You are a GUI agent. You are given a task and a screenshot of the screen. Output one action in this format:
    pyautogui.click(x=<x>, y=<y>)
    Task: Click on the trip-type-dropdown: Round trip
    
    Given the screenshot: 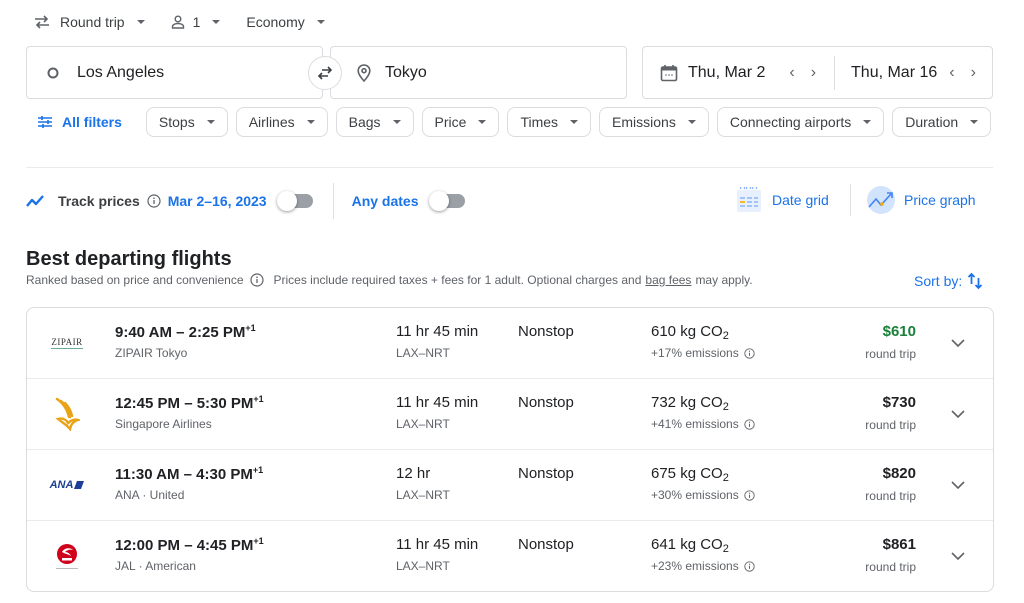 What is the action you would take?
    pyautogui.click(x=89, y=22)
    